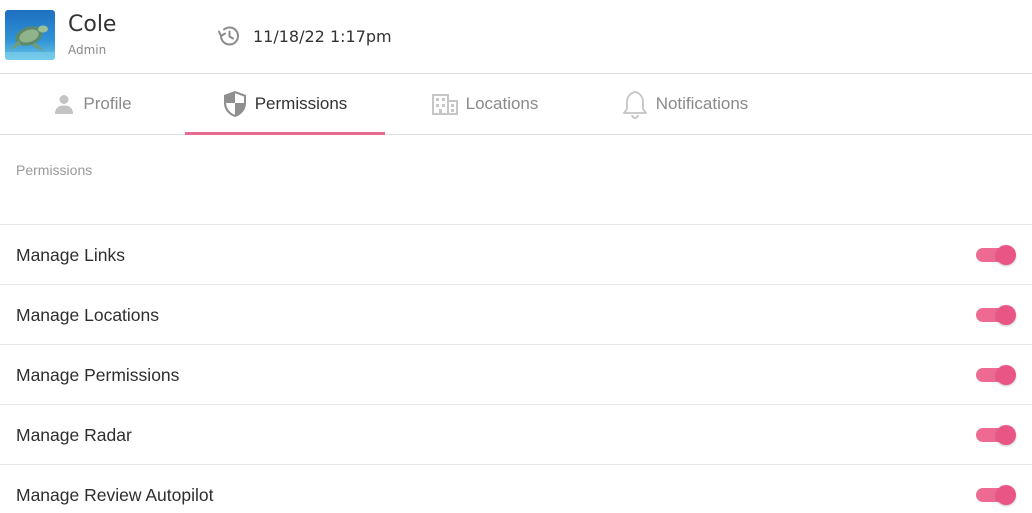 The image size is (1032, 513). I want to click on permission-row-manage-locations: Manage Locations, so click(516, 314).